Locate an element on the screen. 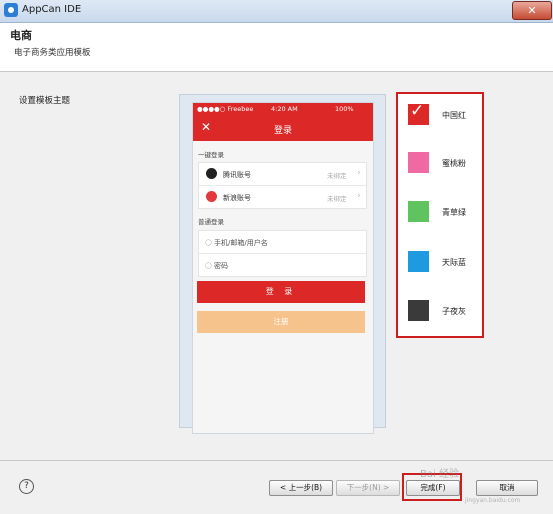 This screenshot has width=553, height=514. phone-nav-bar: ✕ 登录 is located at coordinates (283, 128).